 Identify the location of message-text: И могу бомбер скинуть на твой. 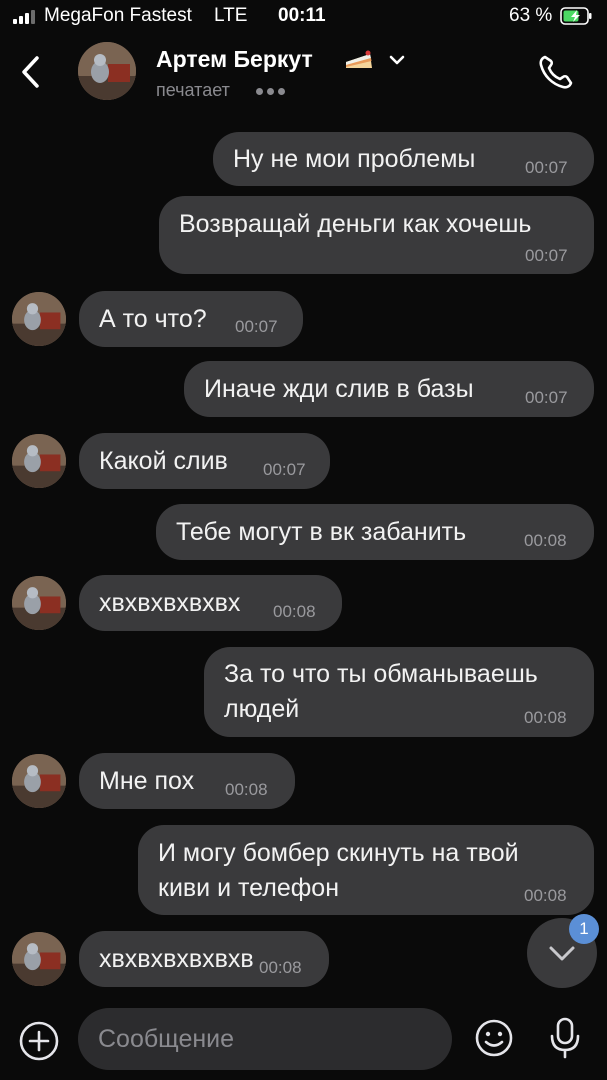
(338, 853).